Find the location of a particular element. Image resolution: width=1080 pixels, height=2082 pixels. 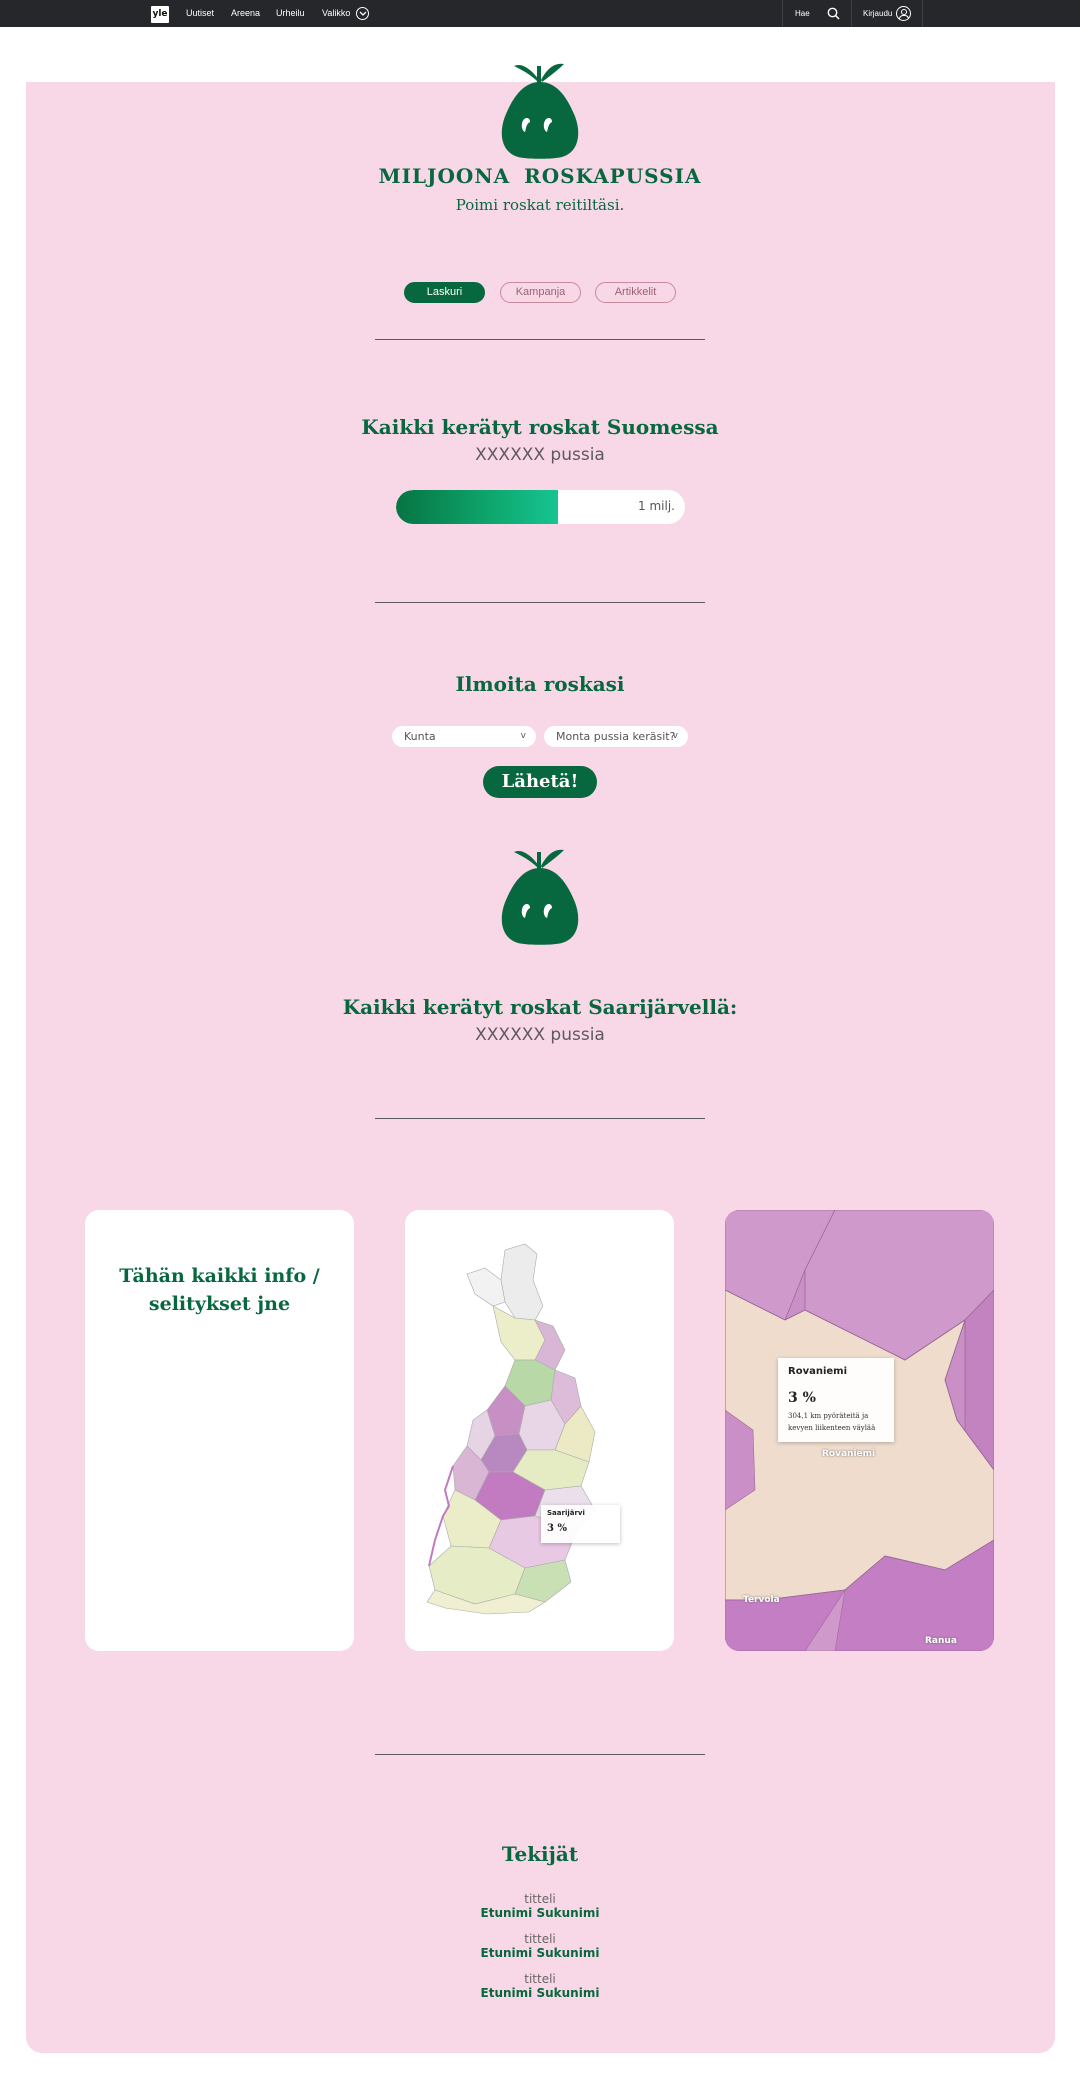

local-heading: Kaikki kerätyt roskat Saarijärvellä: is located at coordinates (540, 1007).